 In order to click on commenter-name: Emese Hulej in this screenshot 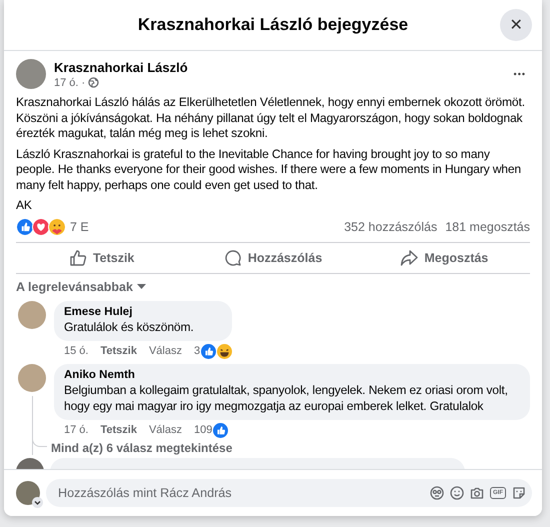, I will do `click(143, 312)`.